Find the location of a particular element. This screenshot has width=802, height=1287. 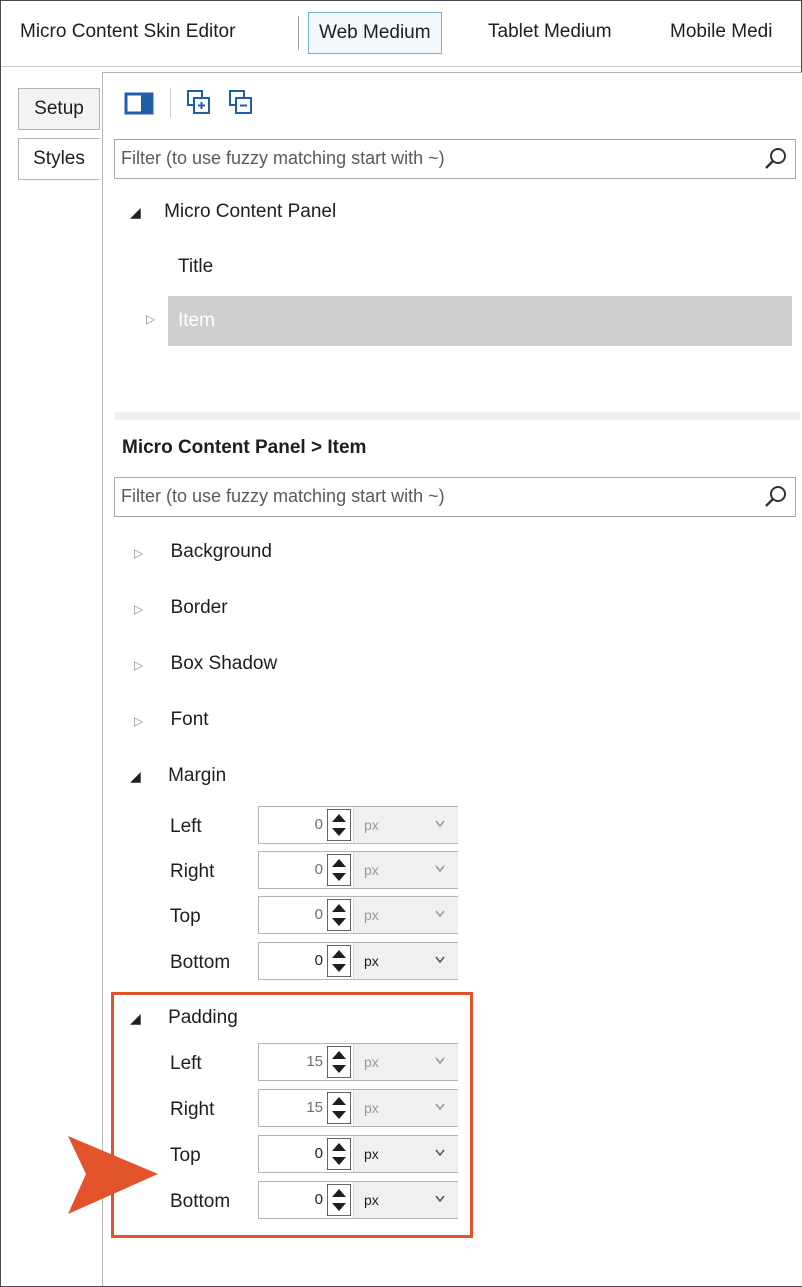

tab-setup: Setup is located at coordinates (59, 109).